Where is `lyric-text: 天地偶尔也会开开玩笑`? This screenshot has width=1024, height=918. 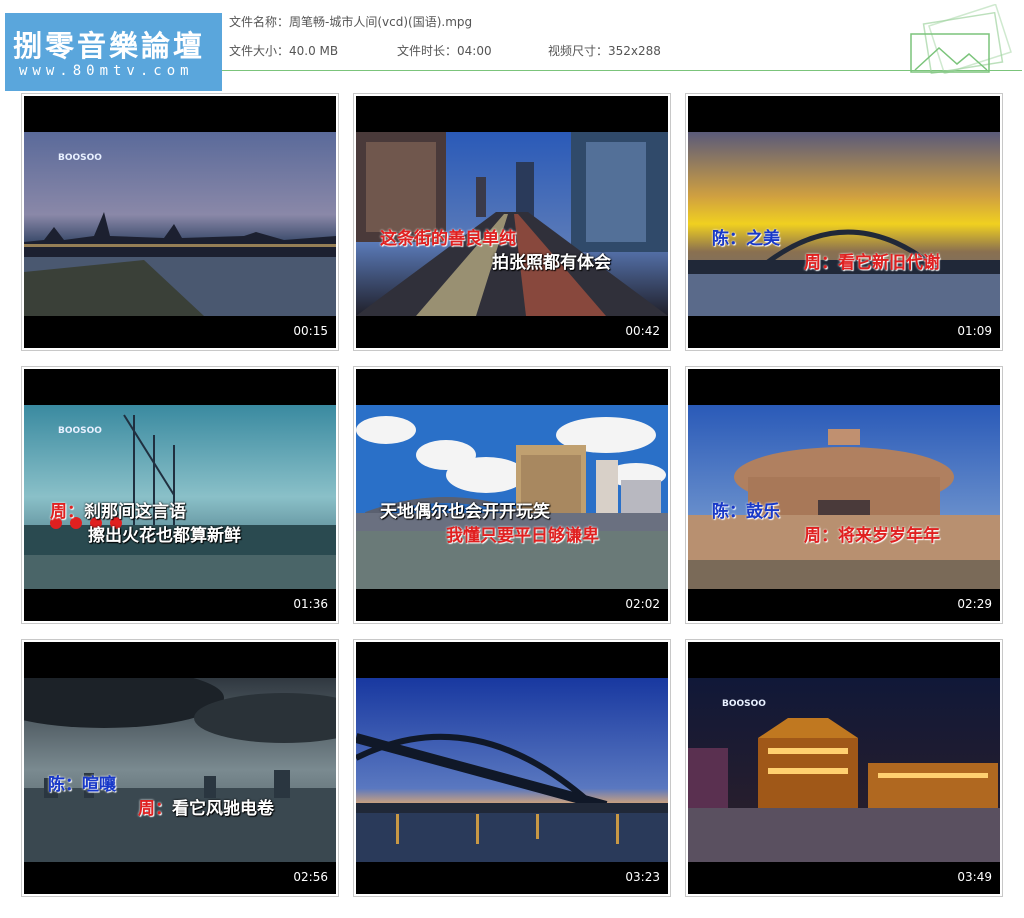
lyric-text: 天地偶尔也会开开玩笑 is located at coordinates (465, 512).